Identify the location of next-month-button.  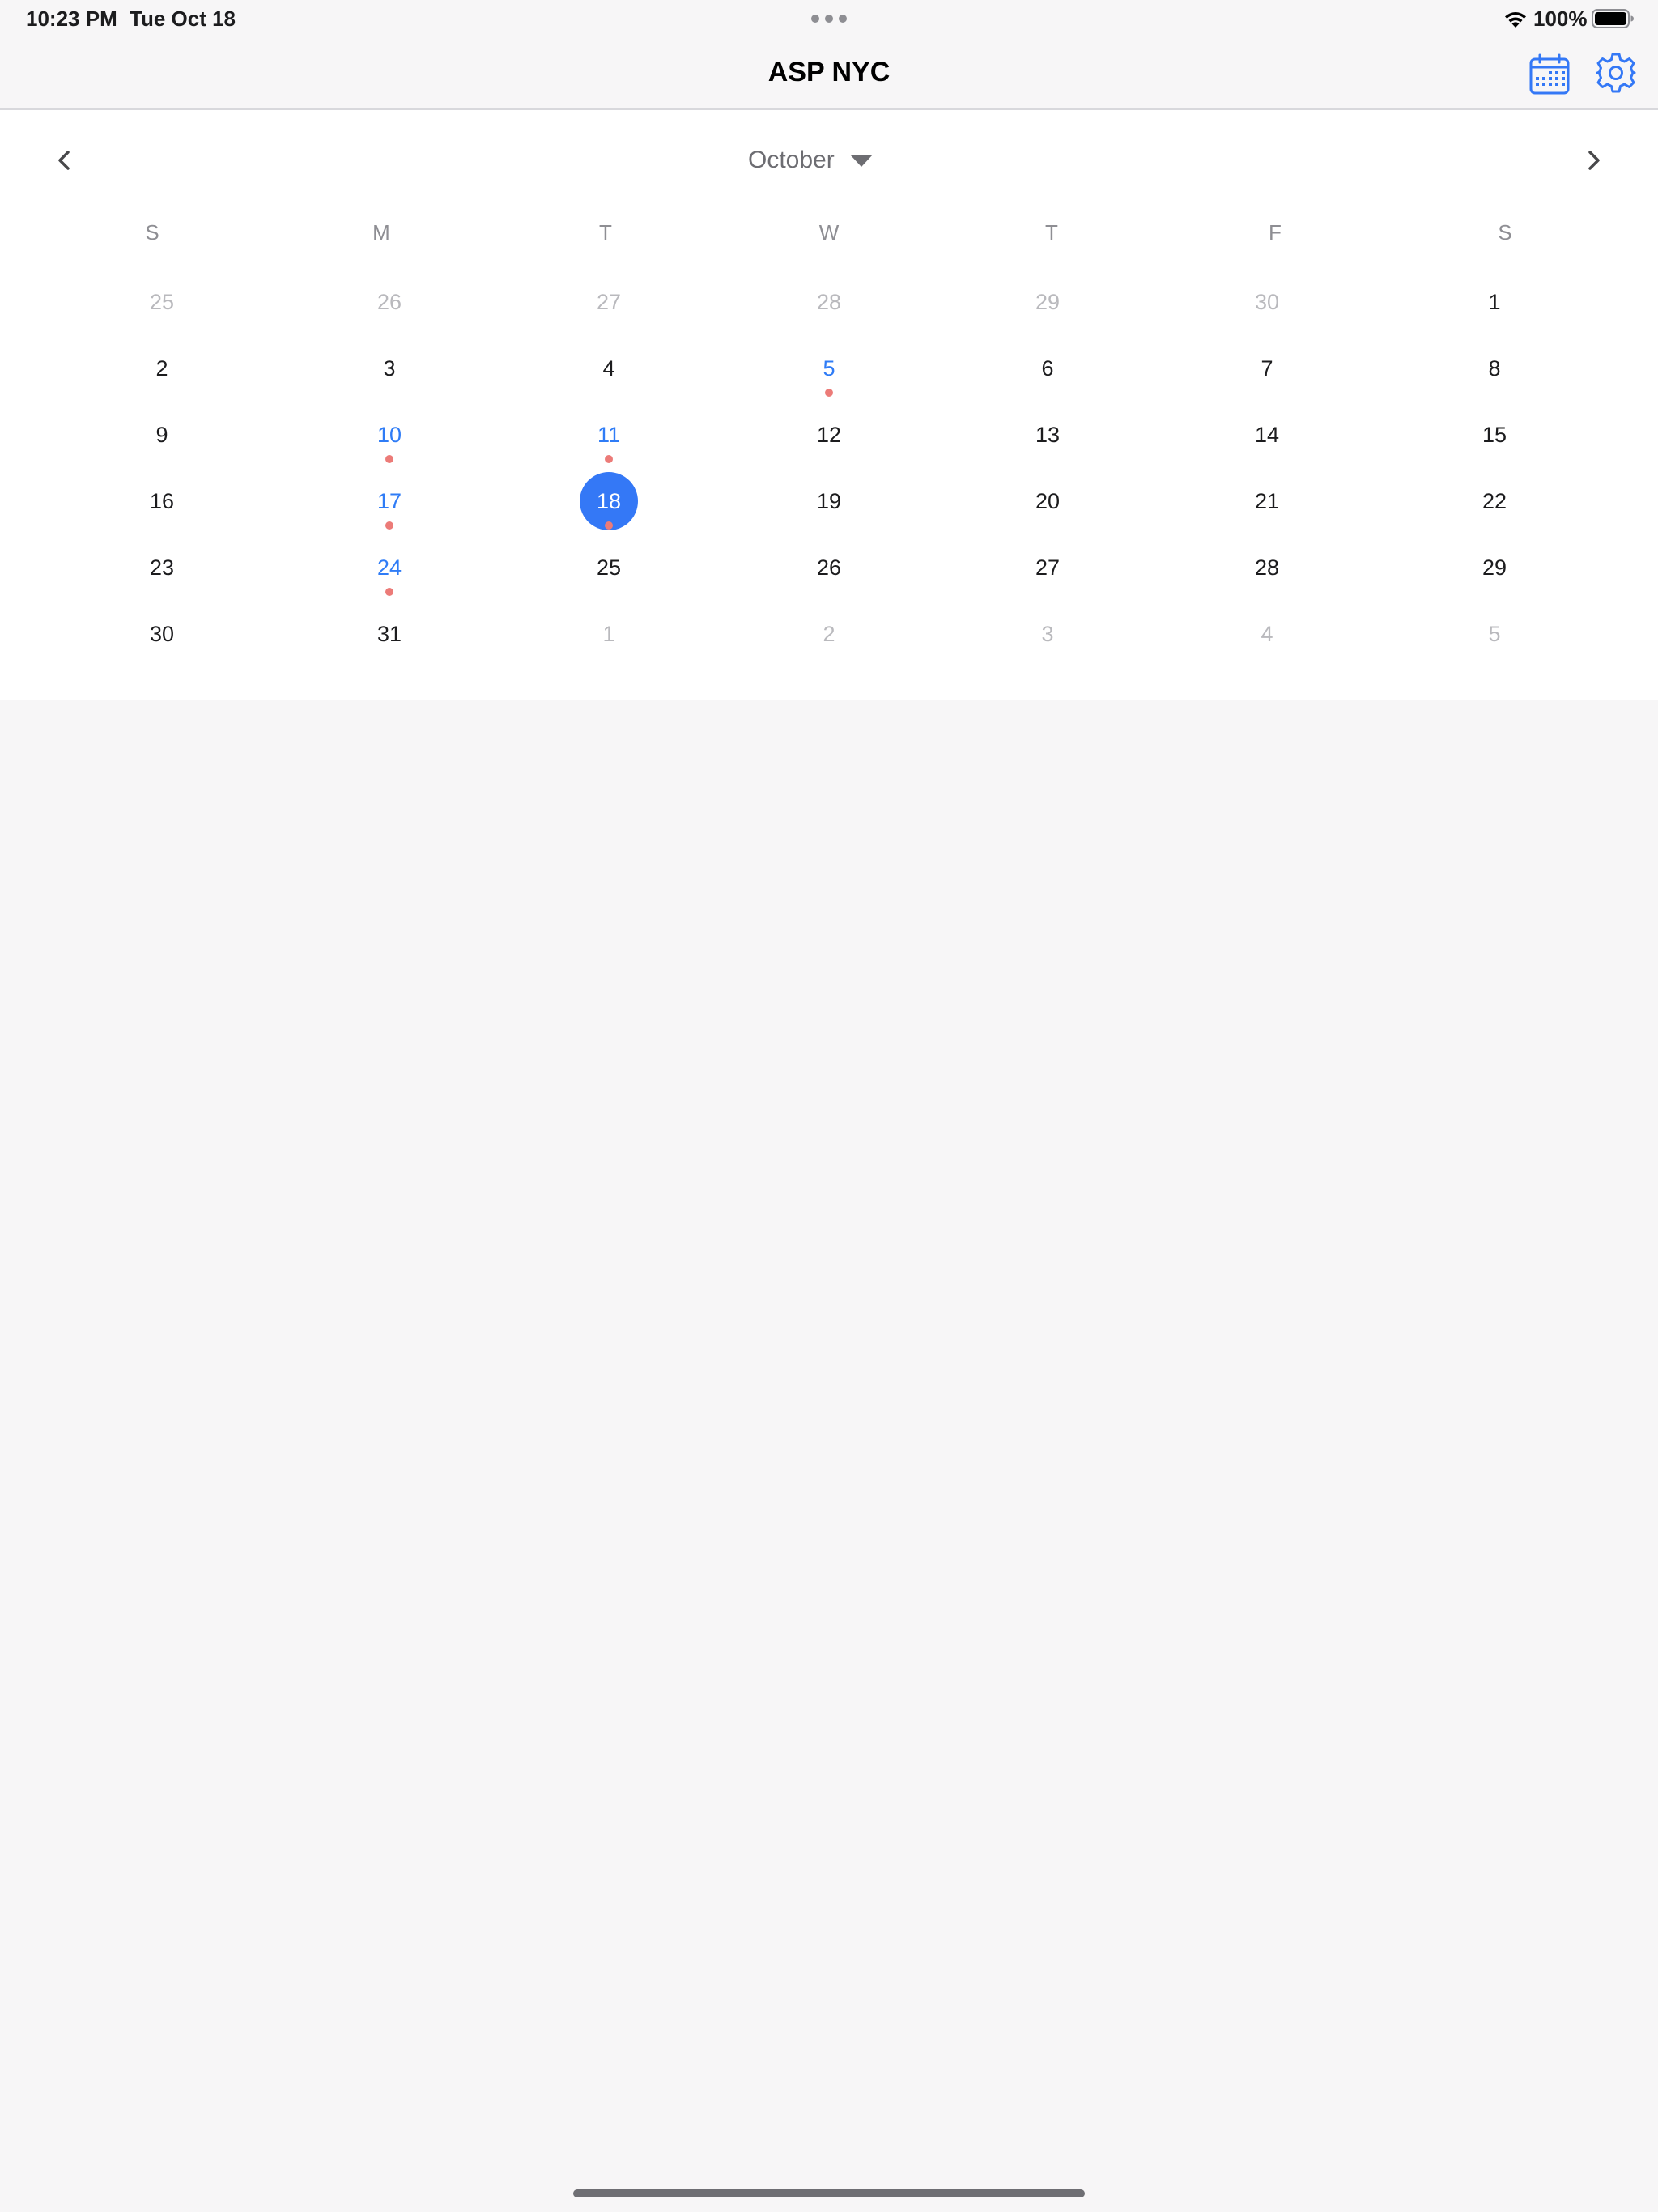
(1593, 161).